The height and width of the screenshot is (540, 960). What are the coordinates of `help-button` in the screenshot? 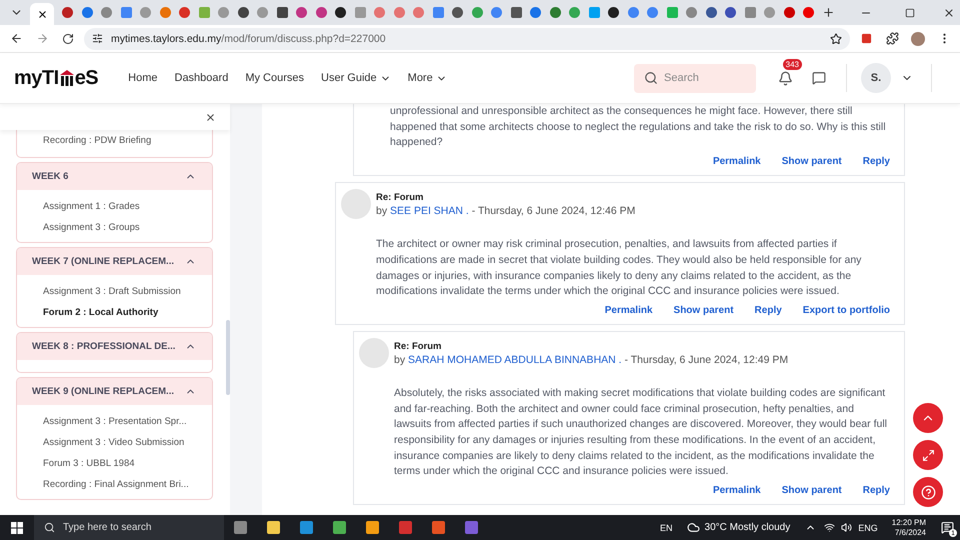 It's located at (928, 492).